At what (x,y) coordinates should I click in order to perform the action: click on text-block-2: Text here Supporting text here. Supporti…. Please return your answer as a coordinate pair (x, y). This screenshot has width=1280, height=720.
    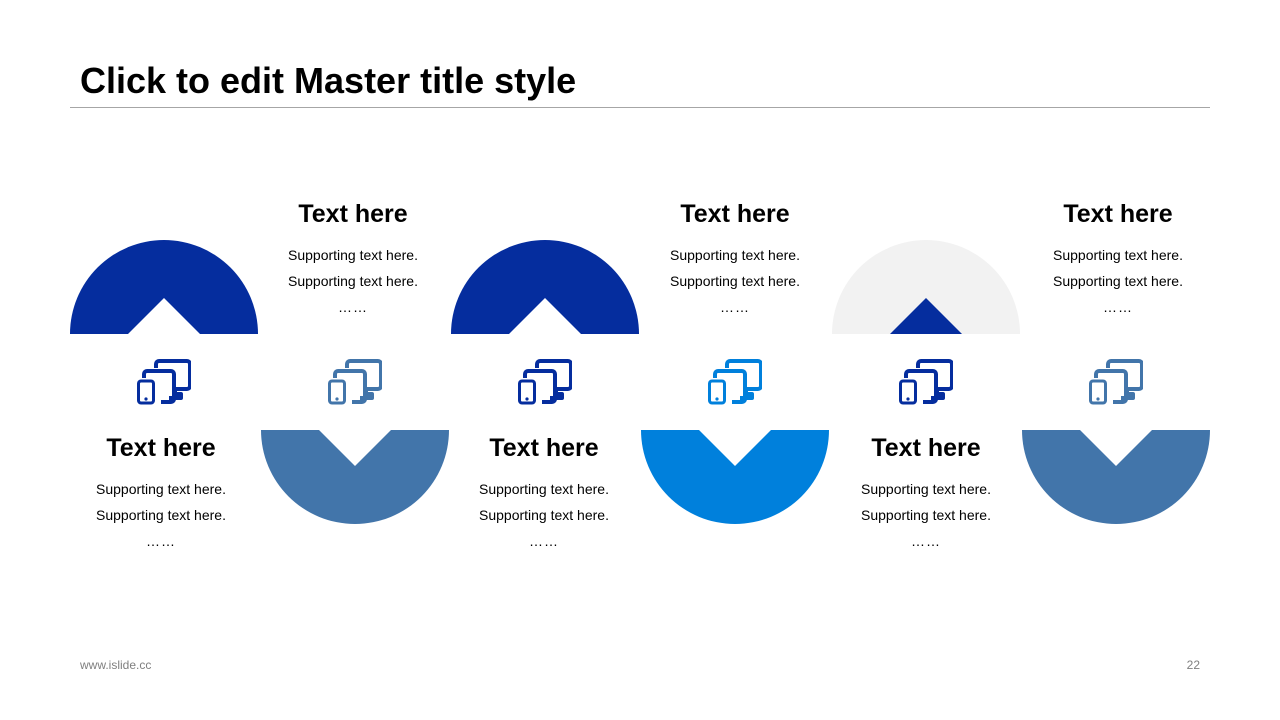
    Looking at the image, I should click on (353, 259).